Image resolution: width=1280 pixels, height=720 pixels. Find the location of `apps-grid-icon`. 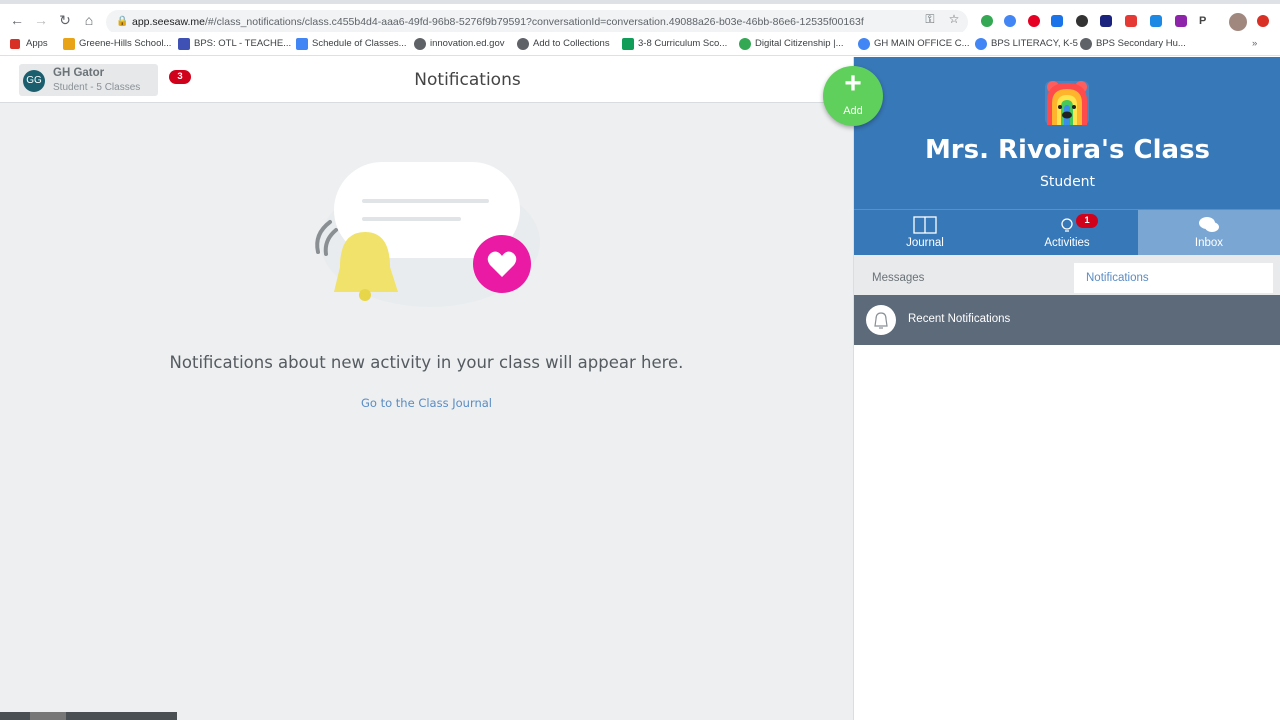

apps-grid-icon is located at coordinates (15, 44).